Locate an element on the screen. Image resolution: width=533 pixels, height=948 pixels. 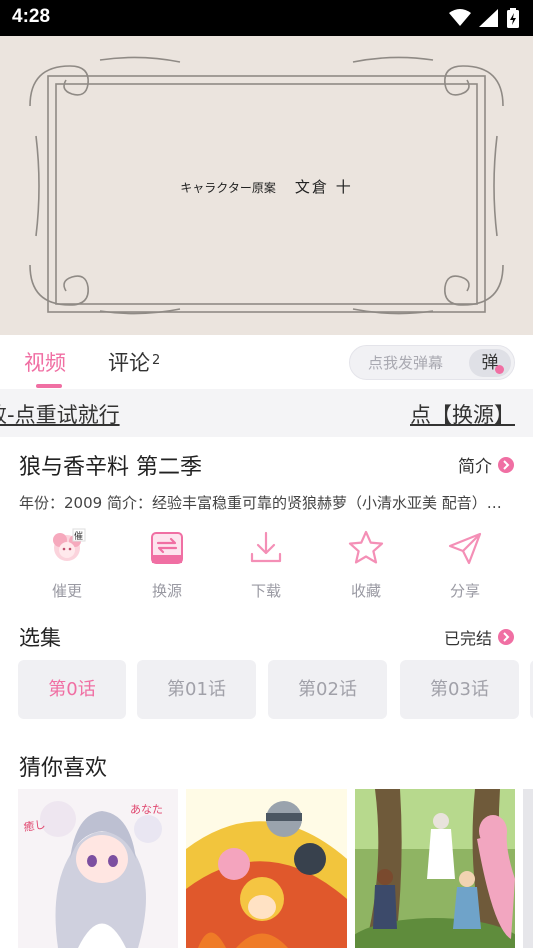
action-row: 催 催更 换源 下载 收藏 分享 is located at coordinates (266, 568).